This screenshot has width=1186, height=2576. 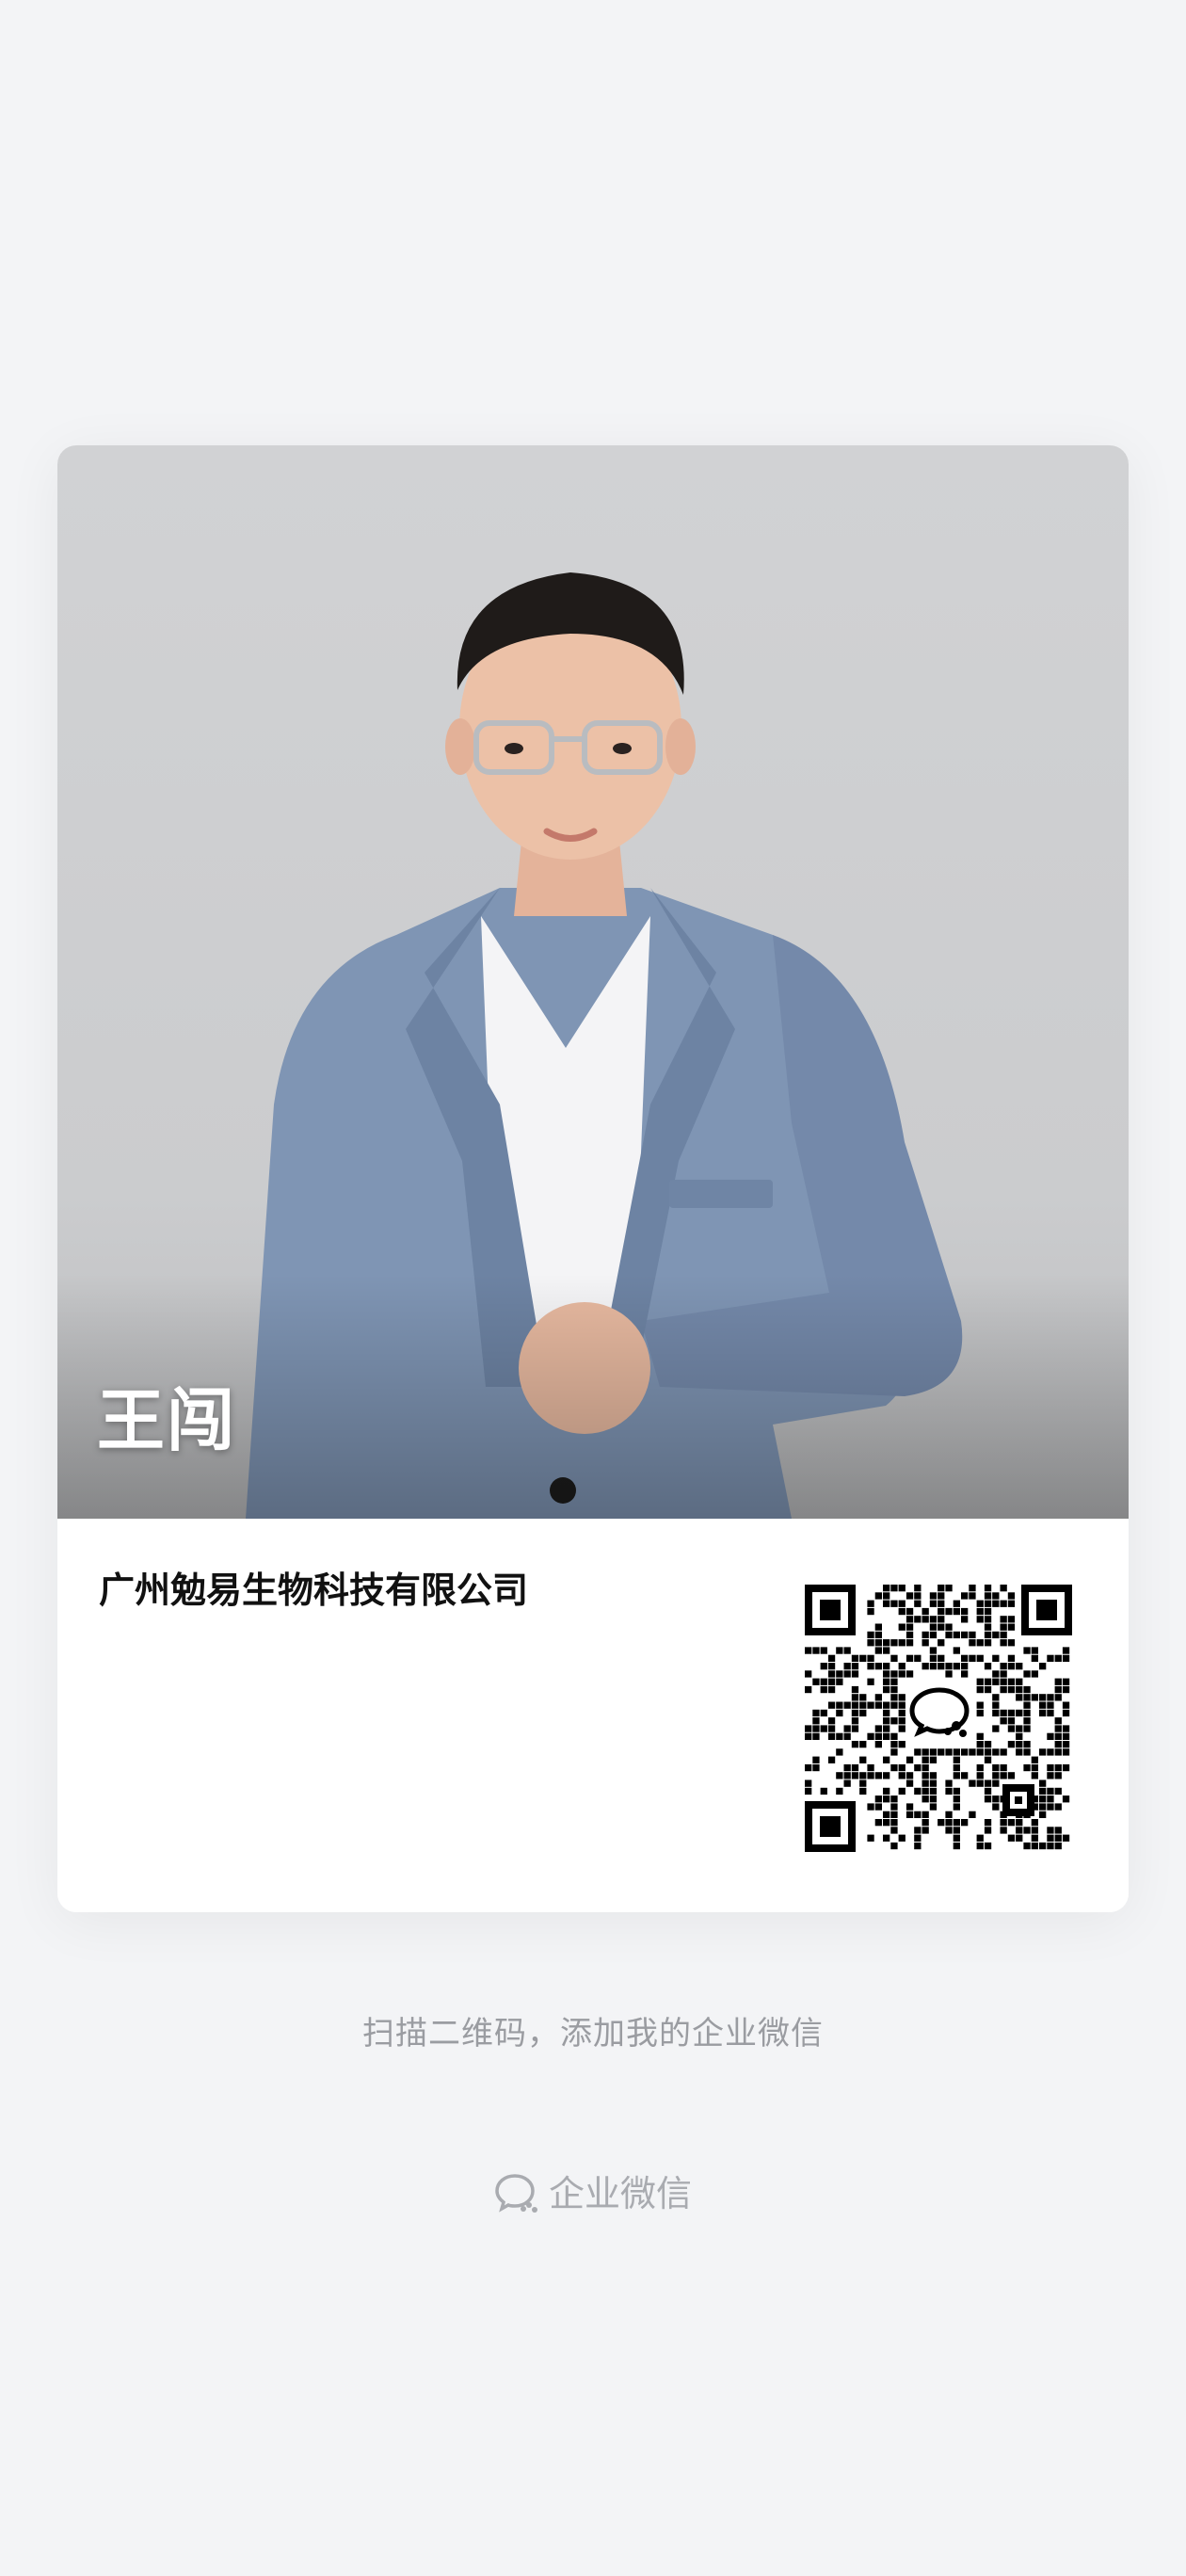 I want to click on scan-hint: 扫描二维码，添加我的企业微信, so click(x=593, y=2034).